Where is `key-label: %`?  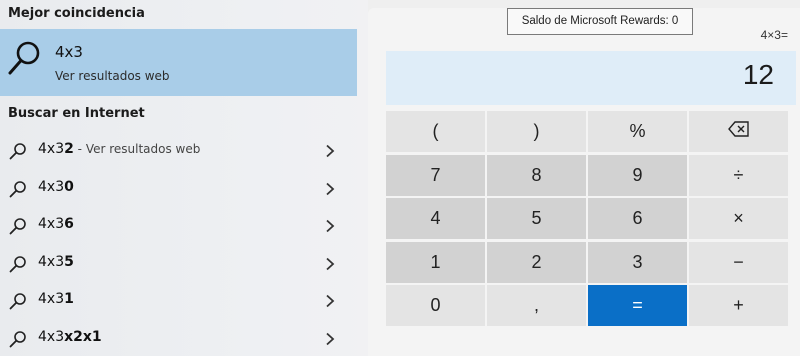 key-label: % is located at coordinates (637, 131).